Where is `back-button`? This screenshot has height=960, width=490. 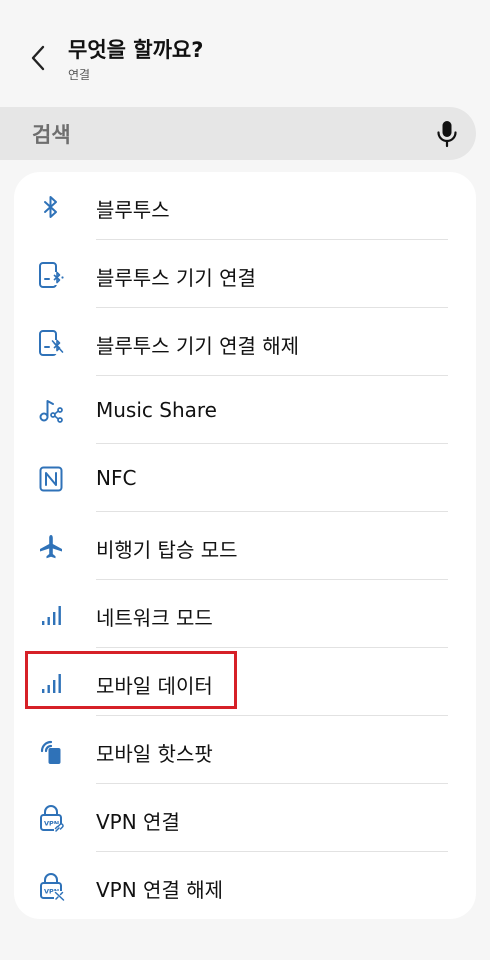 back-button is located at coordinates (38, 58).